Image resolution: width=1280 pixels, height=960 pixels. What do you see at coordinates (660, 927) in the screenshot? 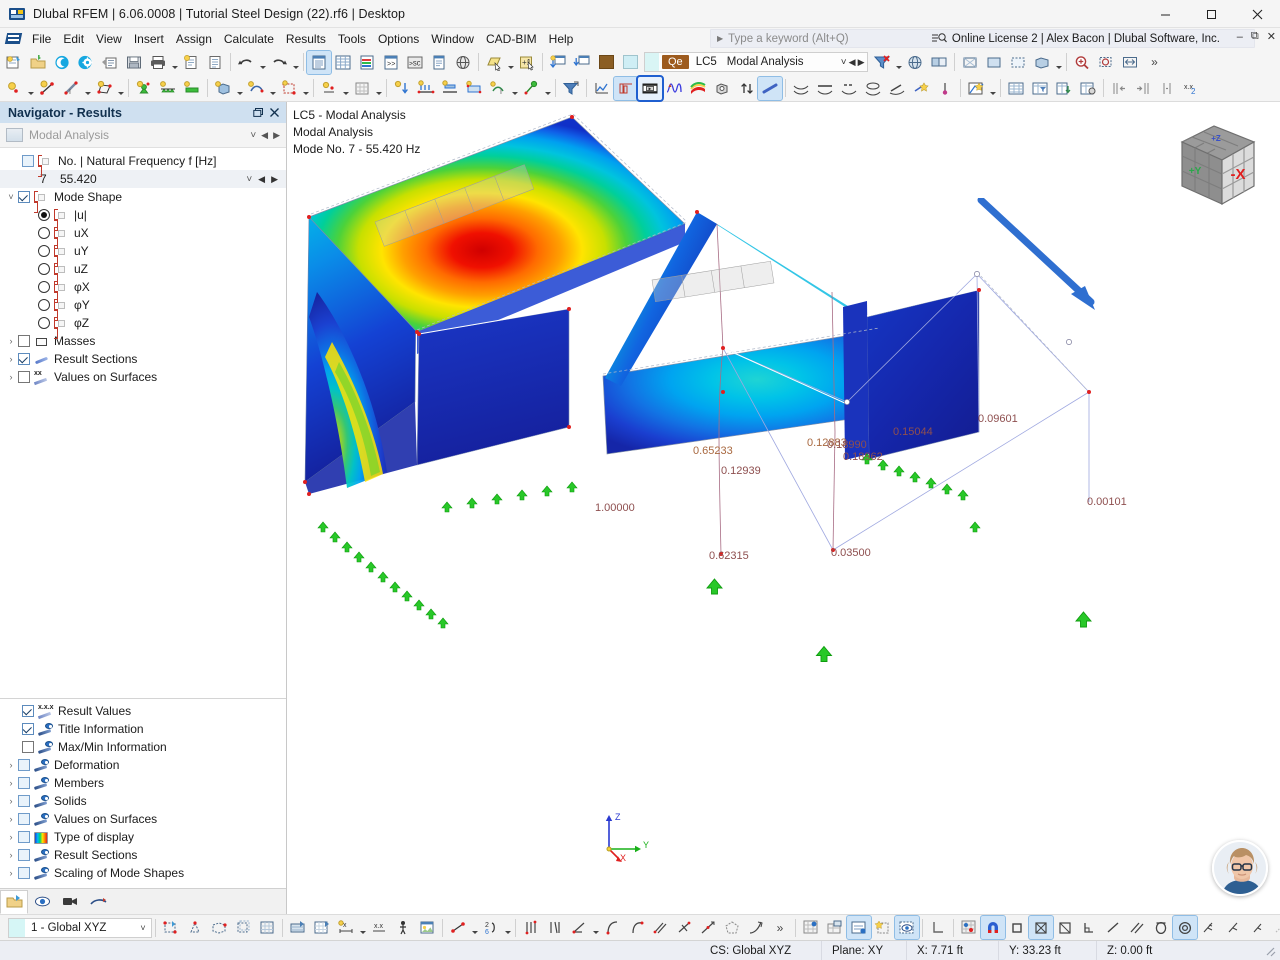
I see `parallel-lines-icon` at bounding box center [660, 927].